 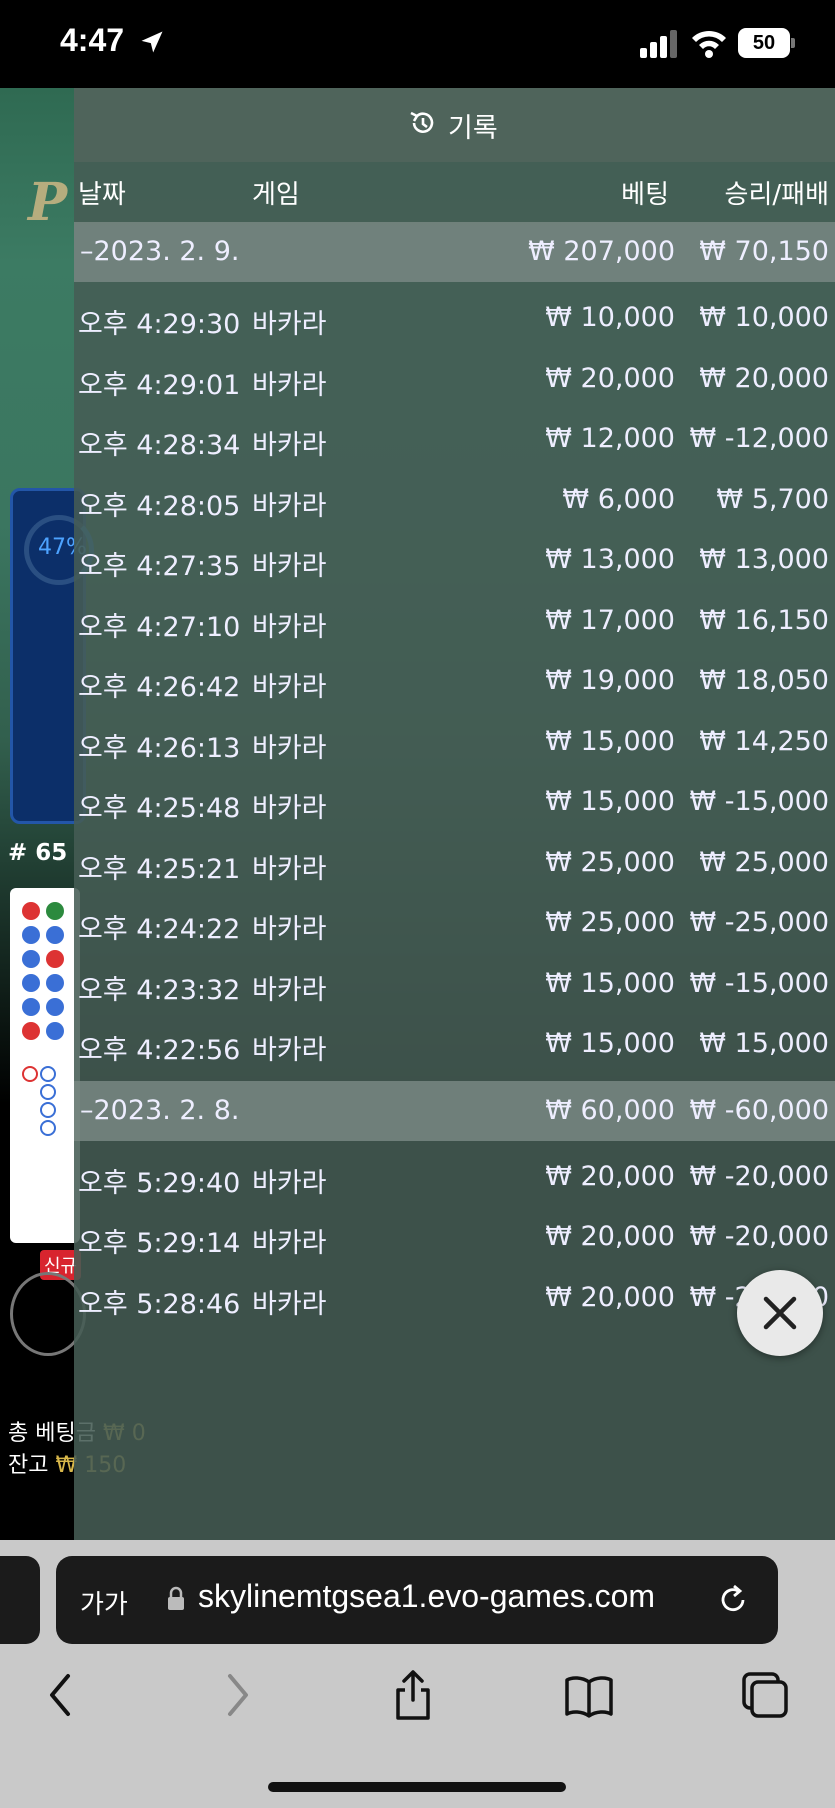 What do you see at coordinates (454, 560) in the screenshot?
I see `history-row: 오후 4:27:35 바카라 ₩ 13,000 ₩ 13,000` at bounding box center [454, 560].